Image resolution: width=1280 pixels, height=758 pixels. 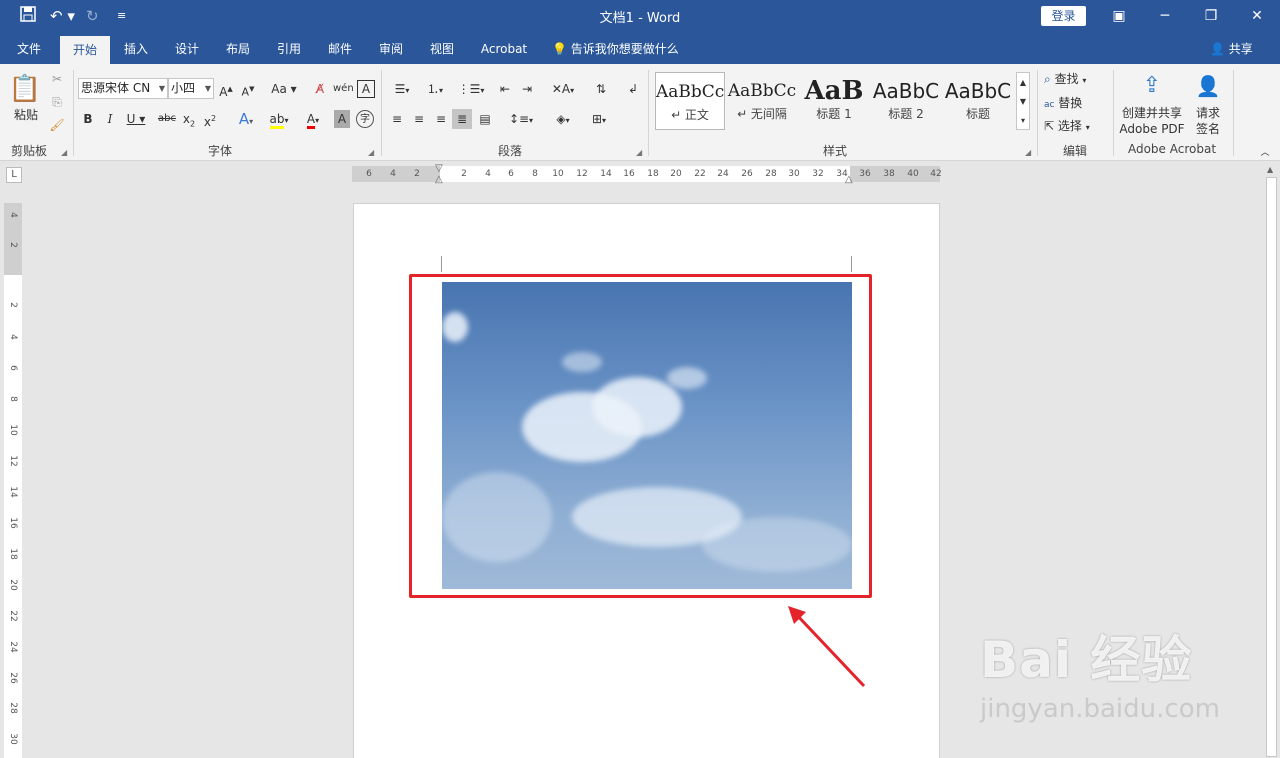 What do you see at coordinates (167, 119) in the screenshot?
I see `strikethrough-button: abc` at bounding box center [167, 119].